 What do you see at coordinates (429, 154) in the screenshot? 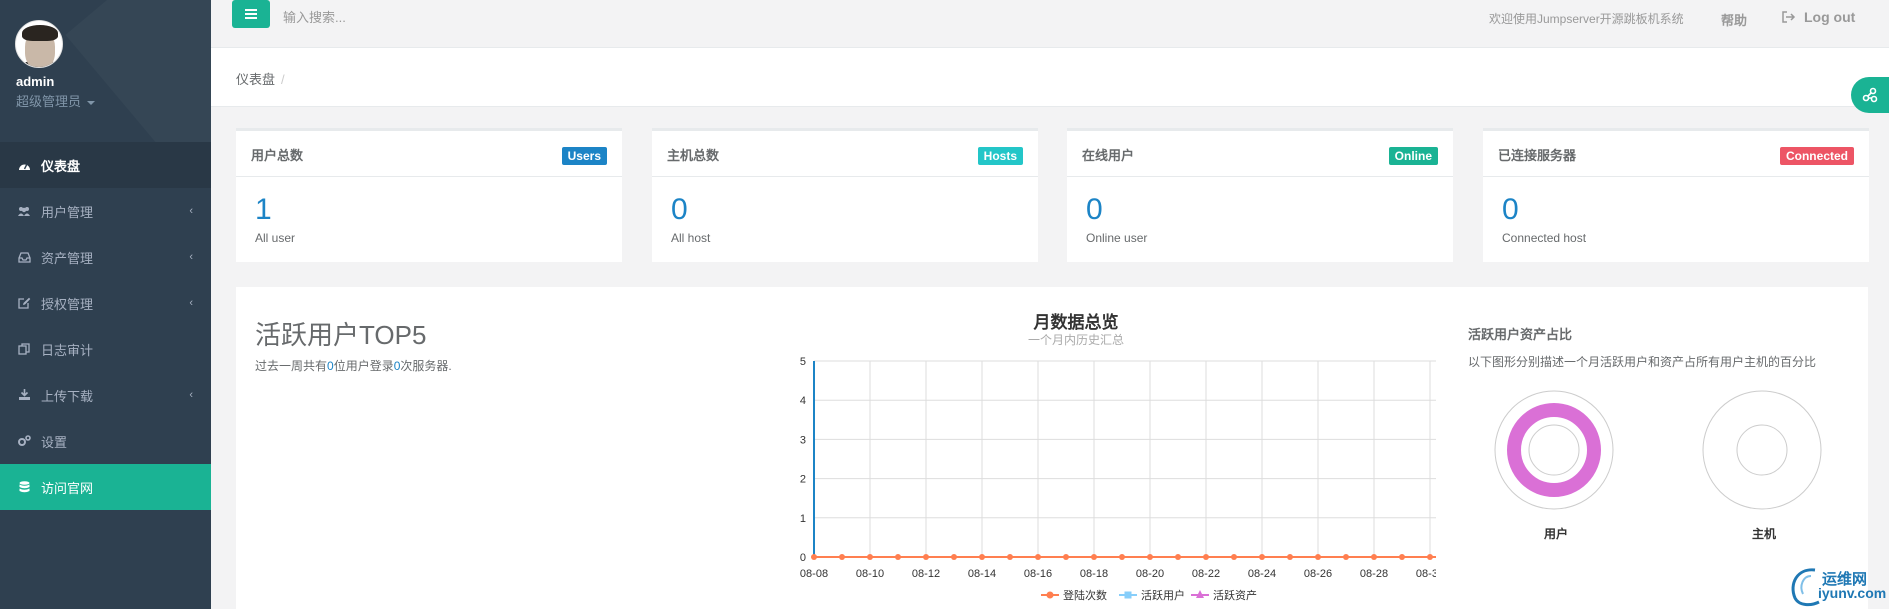
I see `stat-card-header: 用户总数 Users` at bounding box center [429, 154].